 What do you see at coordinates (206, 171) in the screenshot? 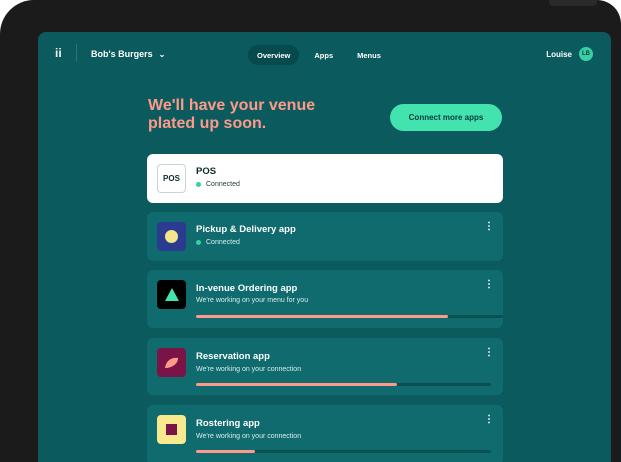
I see `app-card-title: POS` at bounding box center [206, 171].